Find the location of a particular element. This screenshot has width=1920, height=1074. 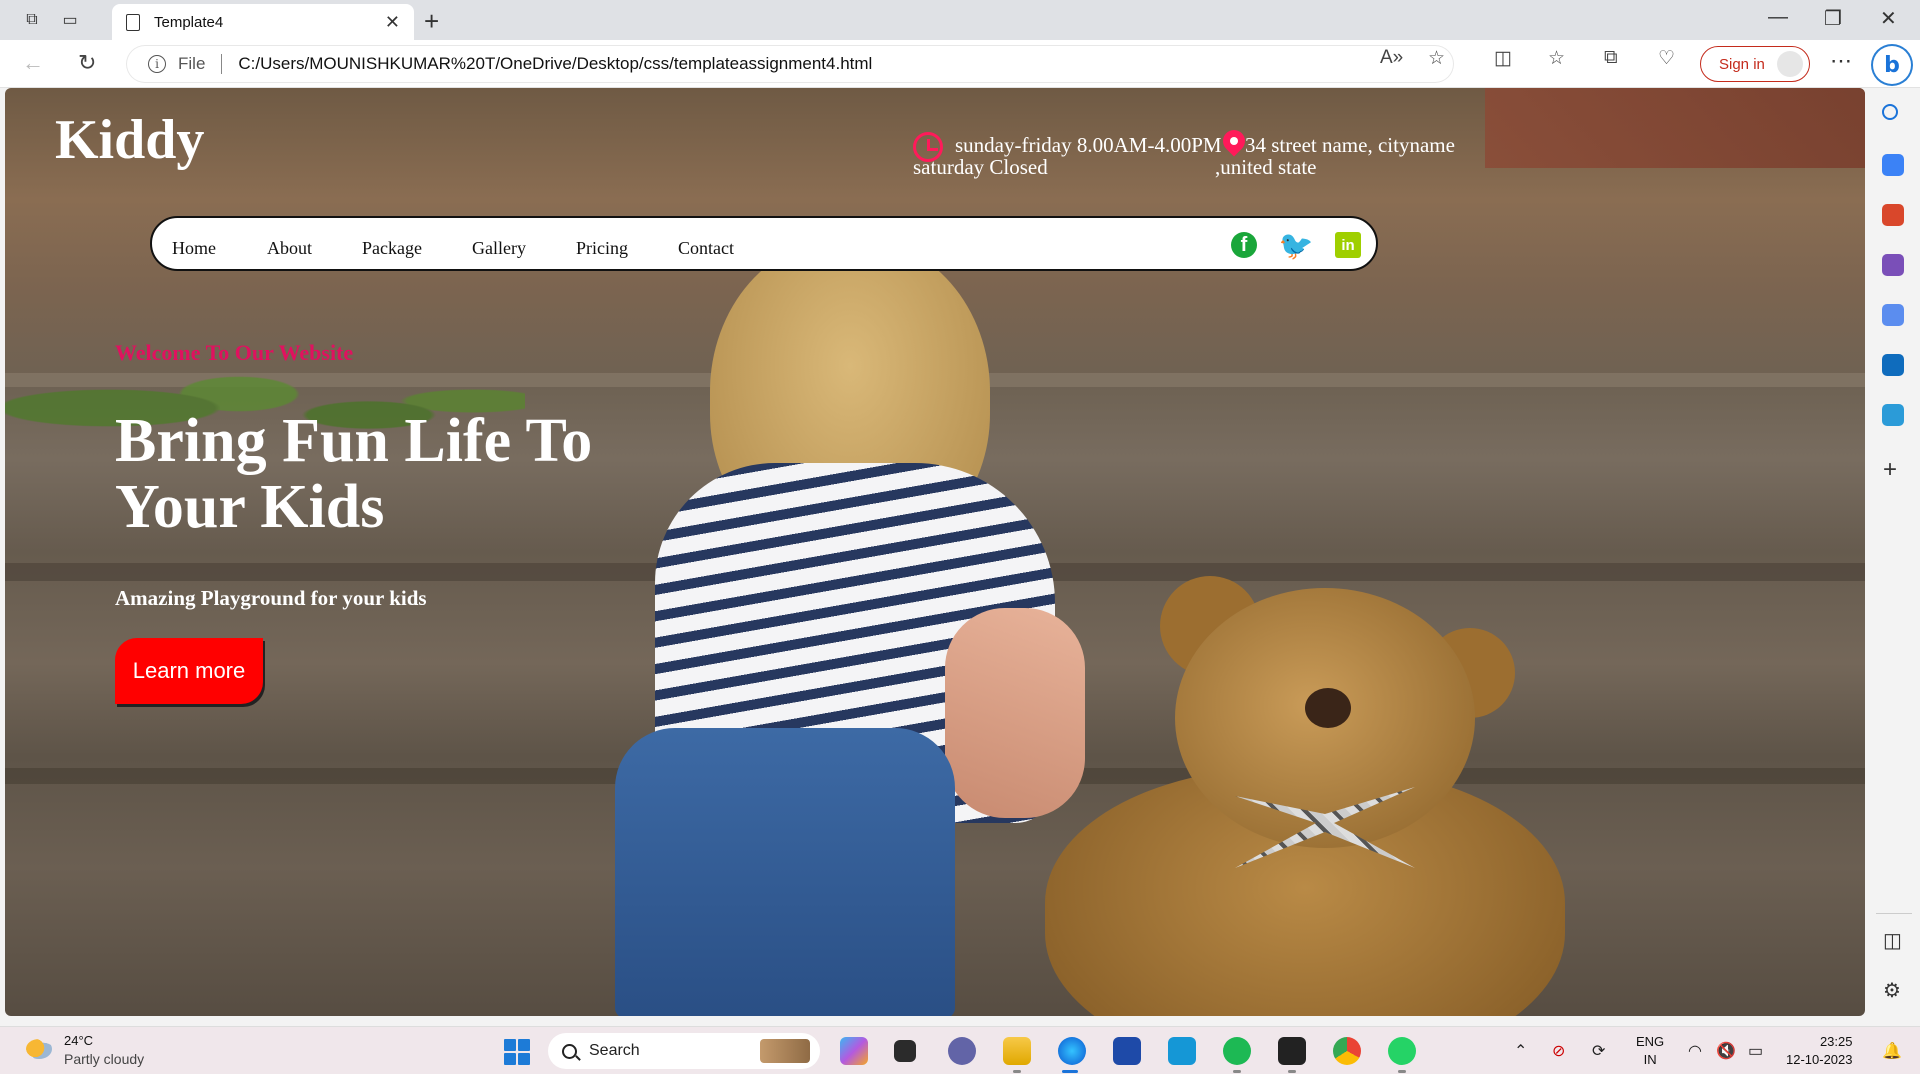

taskbar-search: Search is located at coordinates (684, 1051).